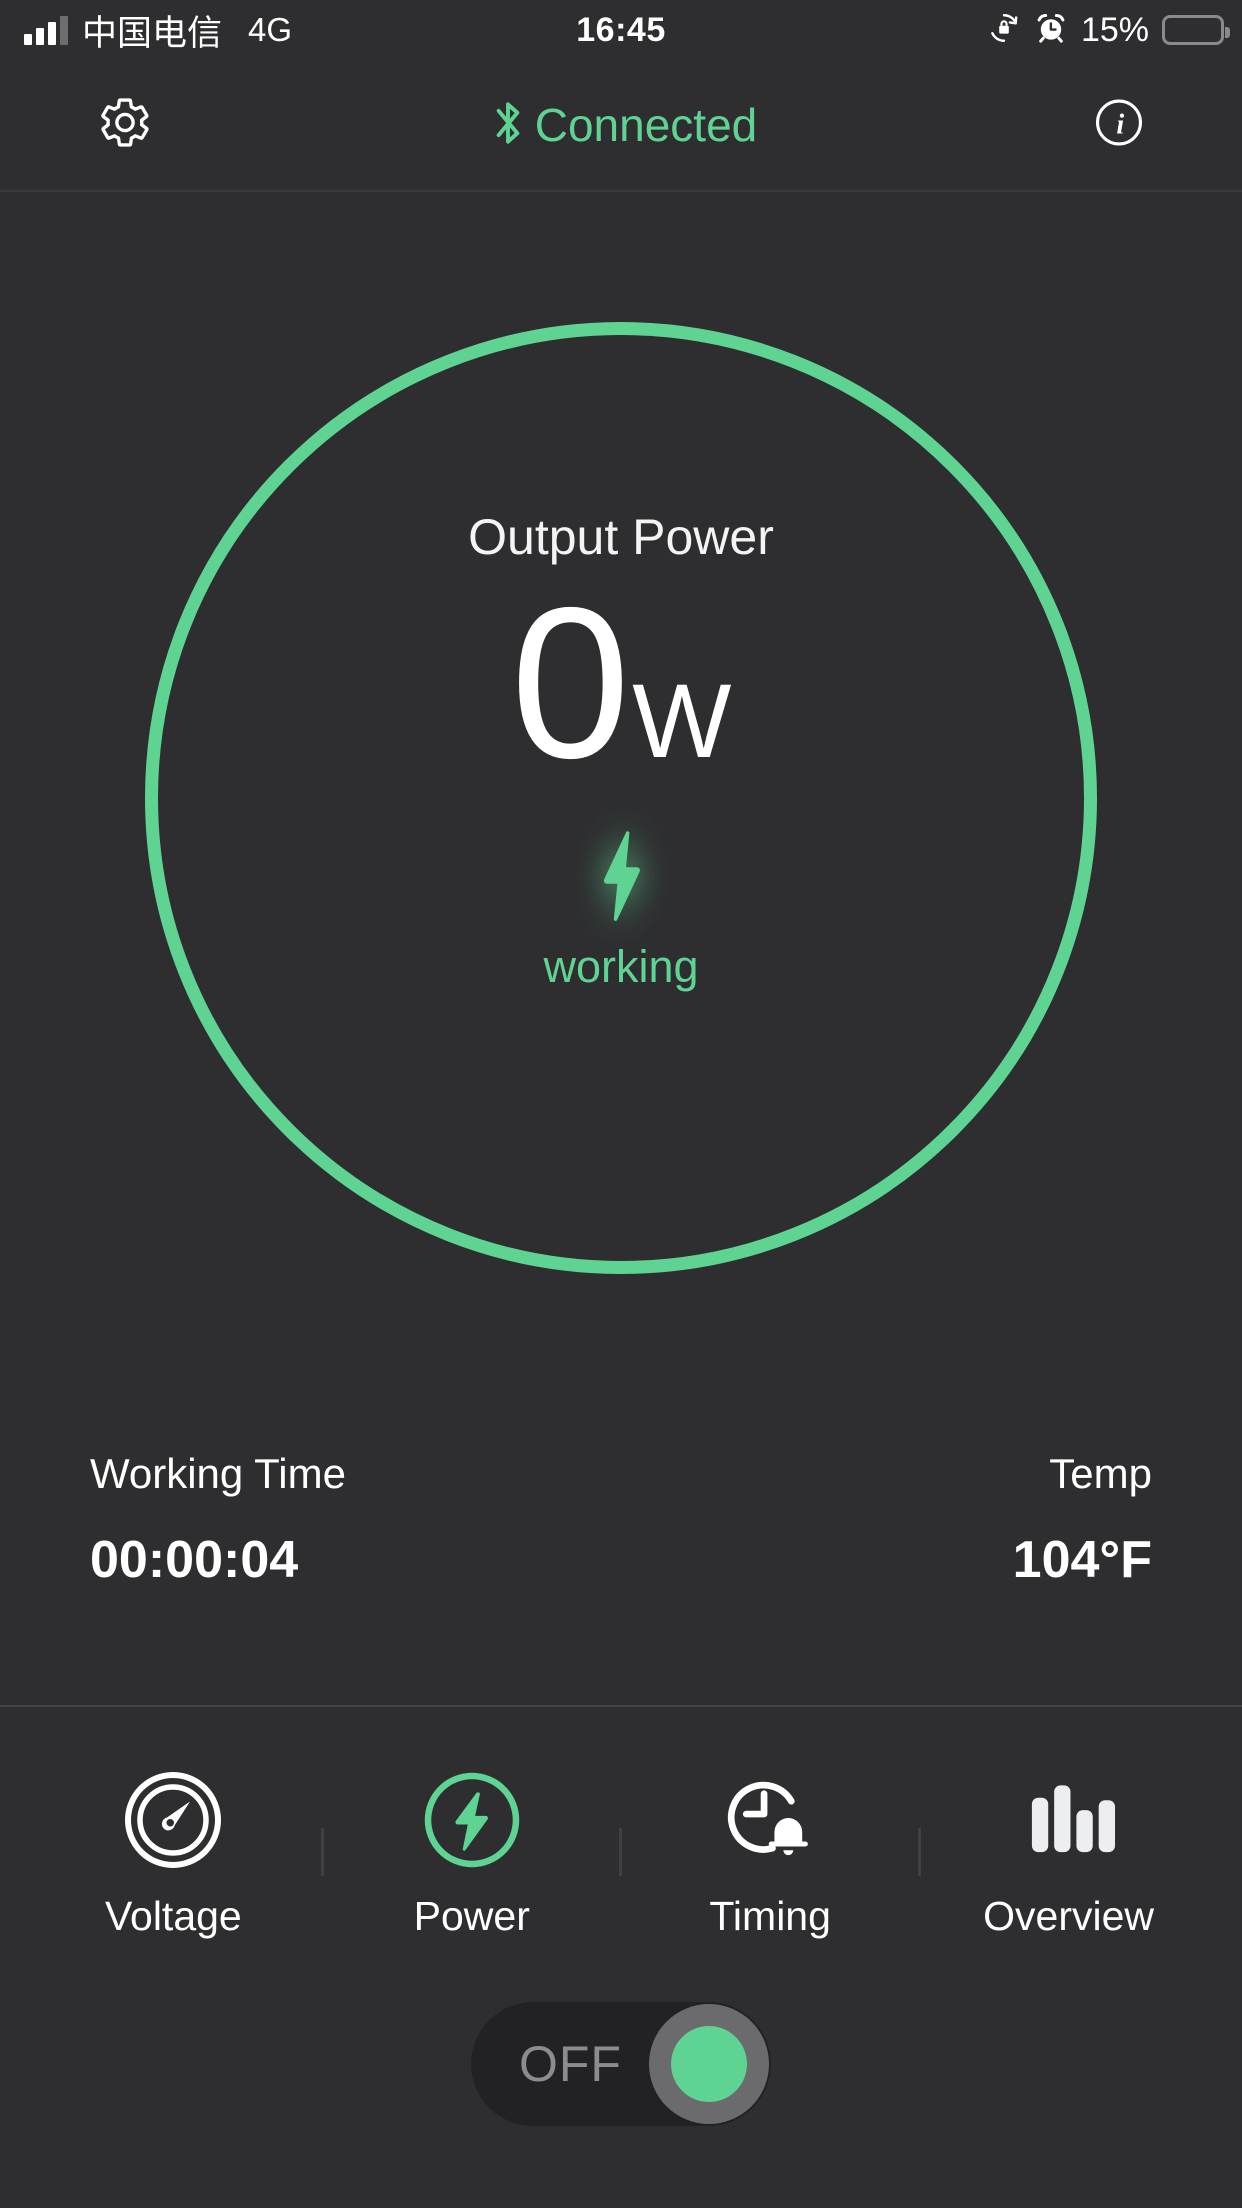 This screenshot has height=2208, width=1242. What do you see at coordinates (570, 2064) in the screenshot?
I see `power-toggle-label: OFF` at bounding box center [570, 2064].